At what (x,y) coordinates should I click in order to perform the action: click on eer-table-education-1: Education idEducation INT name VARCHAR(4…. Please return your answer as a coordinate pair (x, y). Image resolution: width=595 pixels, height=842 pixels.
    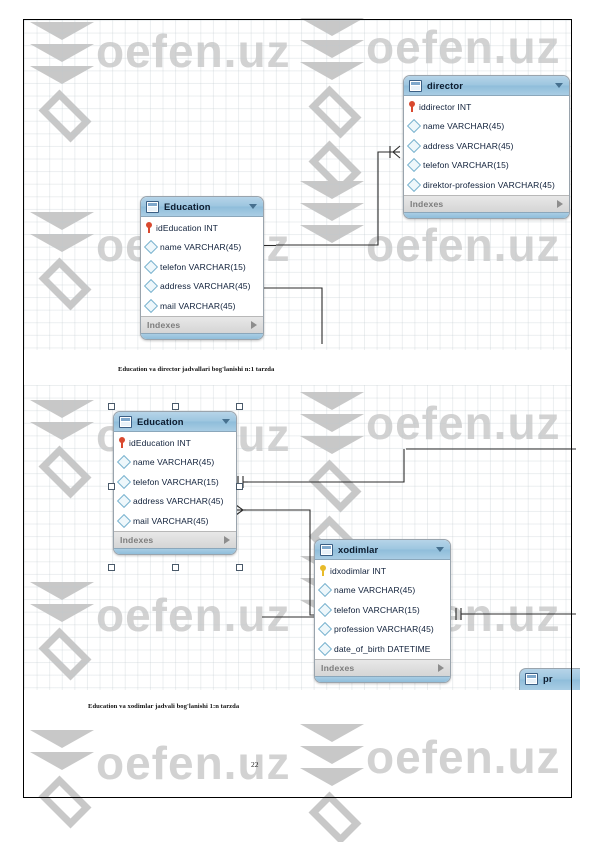
    Looking at the image, I should click on (202, 268).